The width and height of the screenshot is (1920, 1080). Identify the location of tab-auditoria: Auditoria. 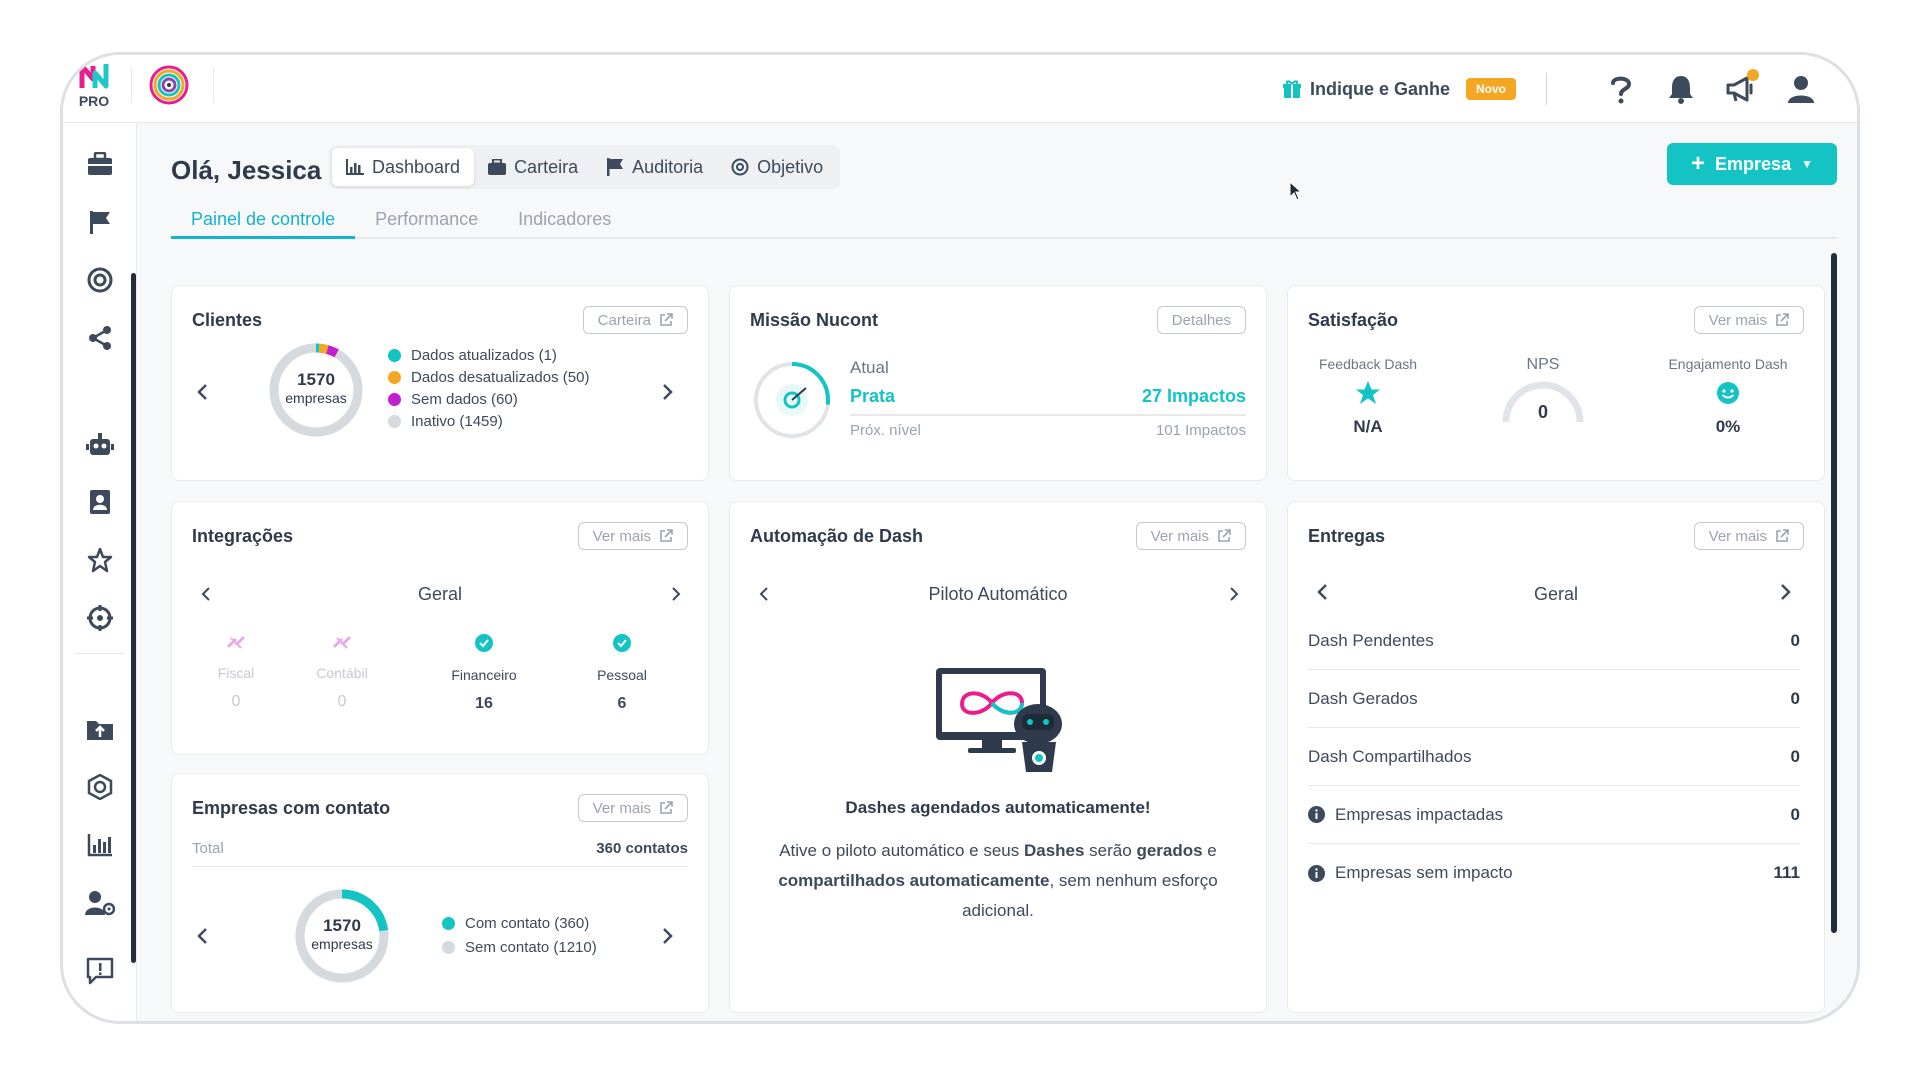
(654, 167).